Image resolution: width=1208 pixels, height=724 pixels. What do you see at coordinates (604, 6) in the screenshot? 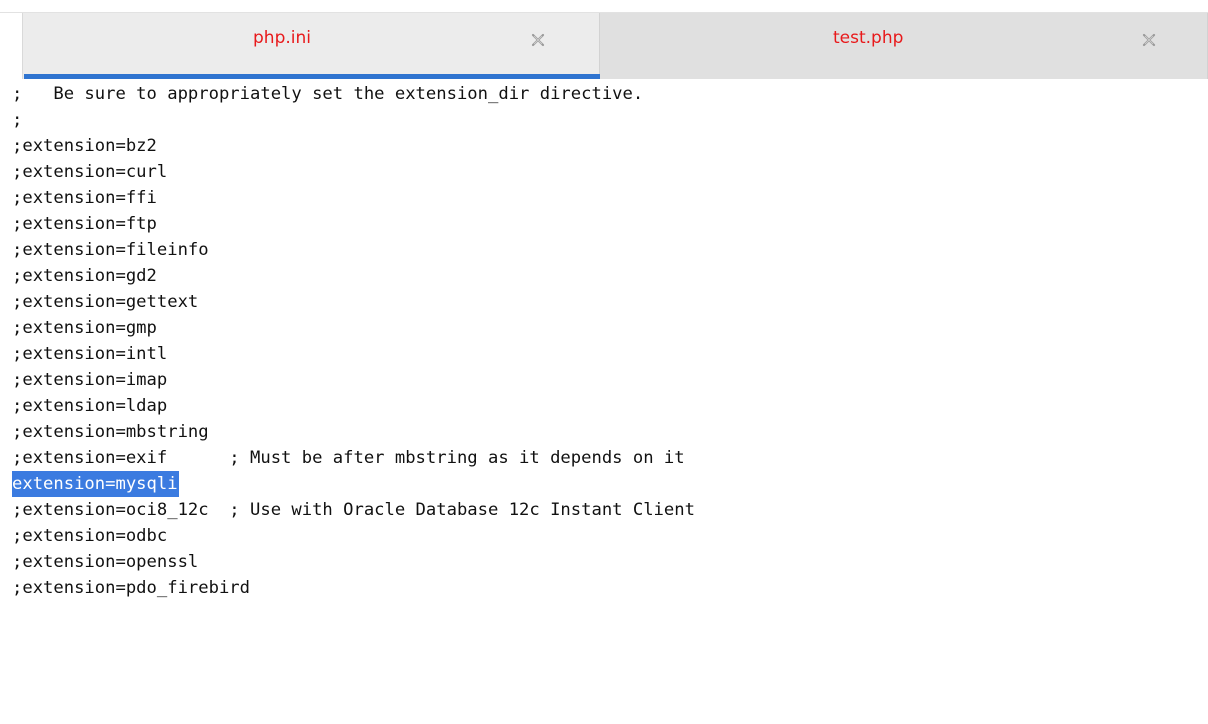
I see `tab-bar-topline` at bounding box center [604, 6].